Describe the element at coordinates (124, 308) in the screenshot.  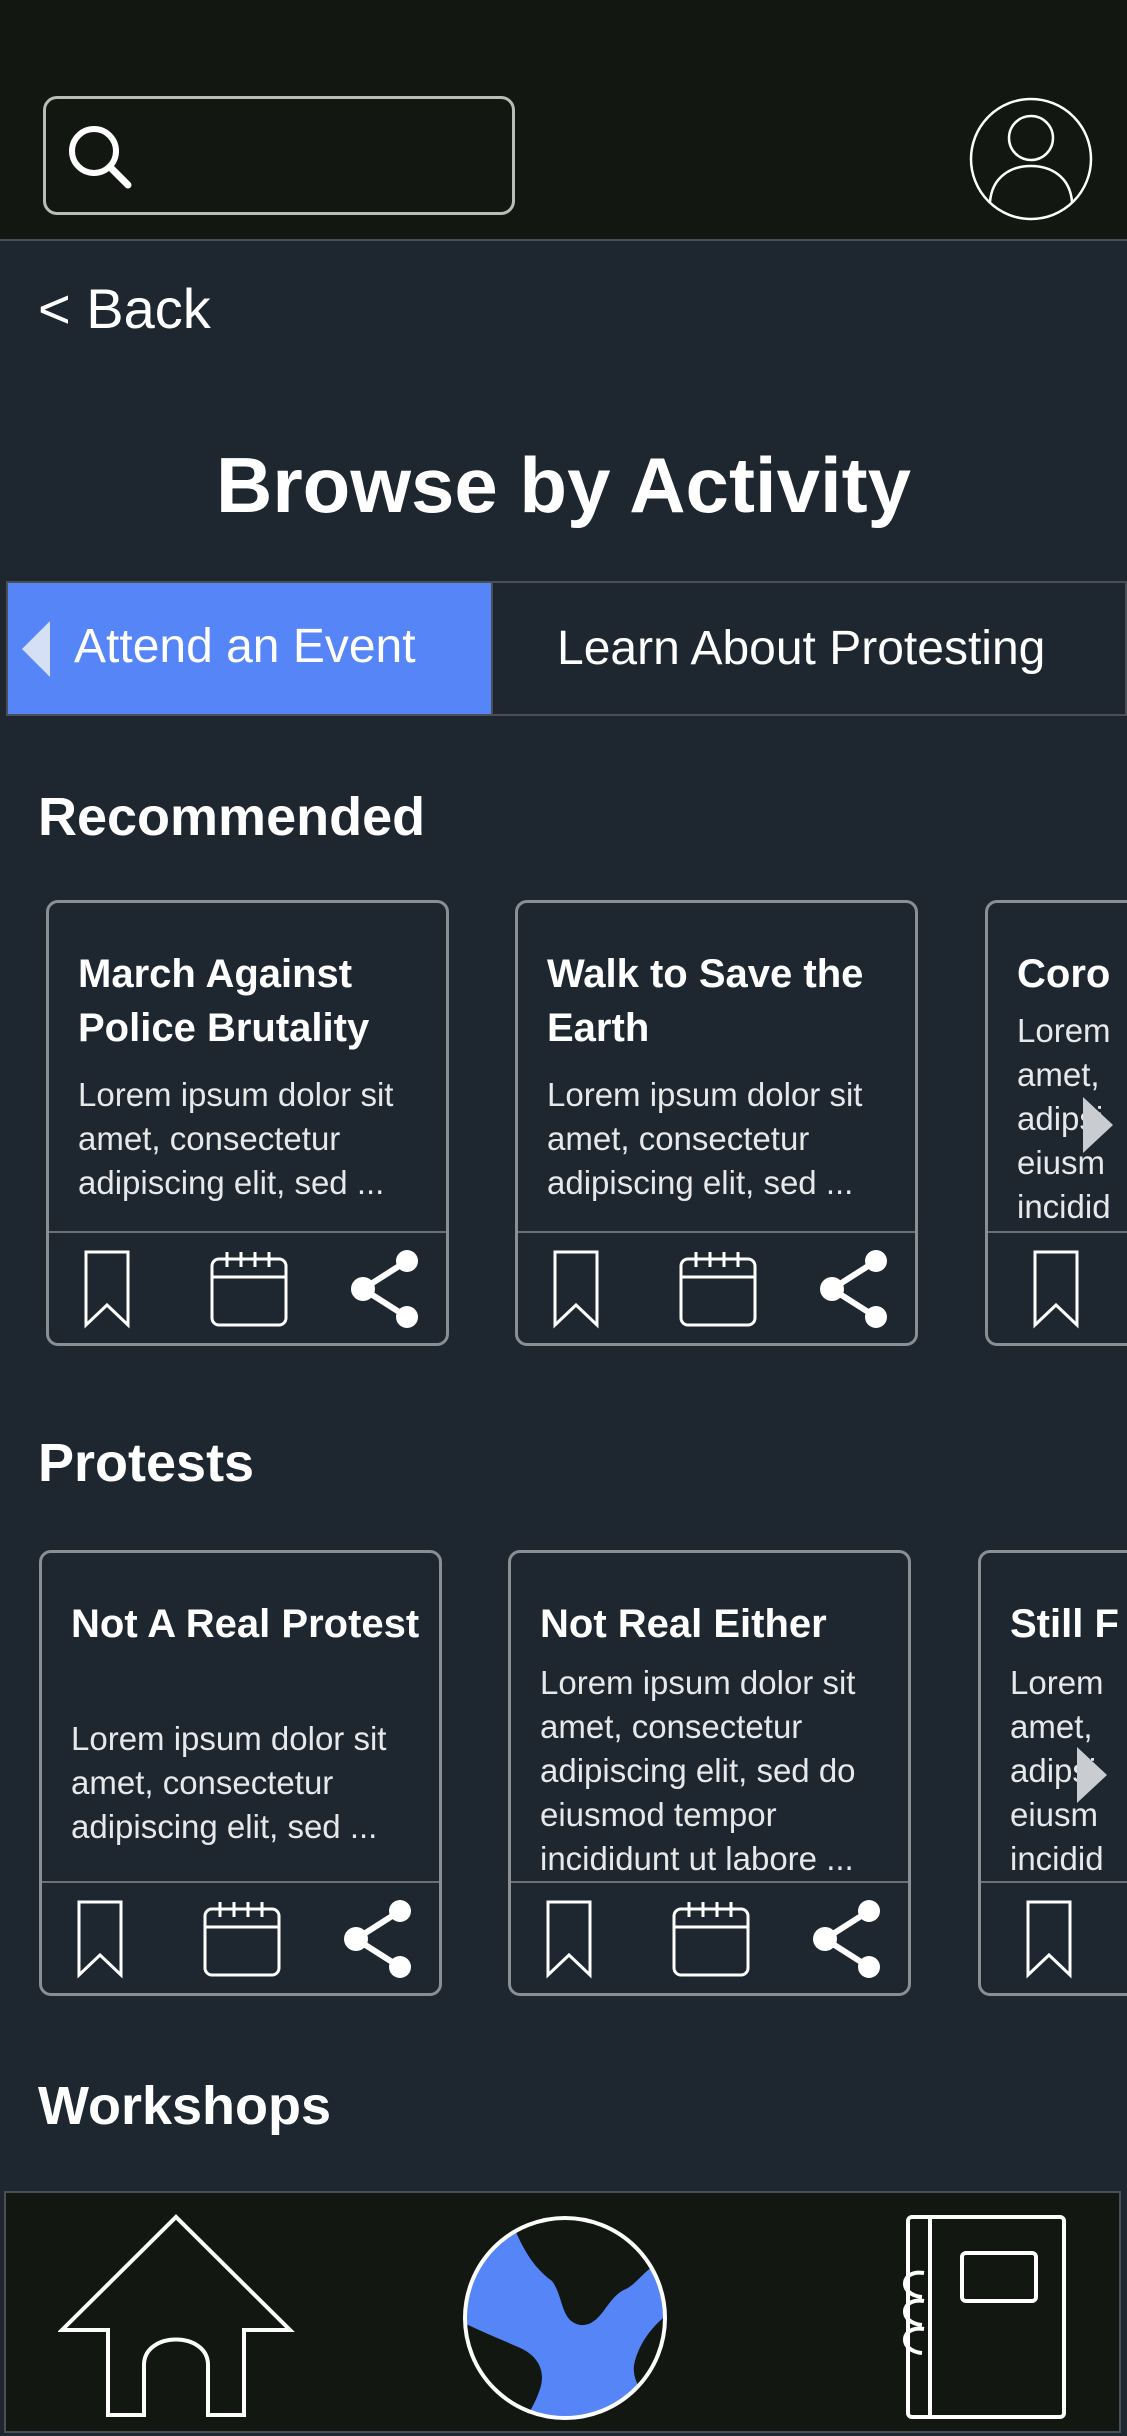
I see `back-link: < Back` at that location.